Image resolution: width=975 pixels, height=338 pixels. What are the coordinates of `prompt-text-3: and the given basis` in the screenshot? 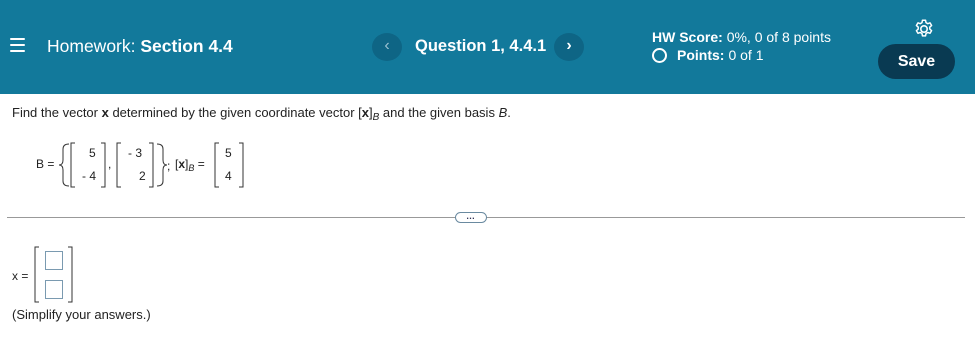 It's located at (439, 112).